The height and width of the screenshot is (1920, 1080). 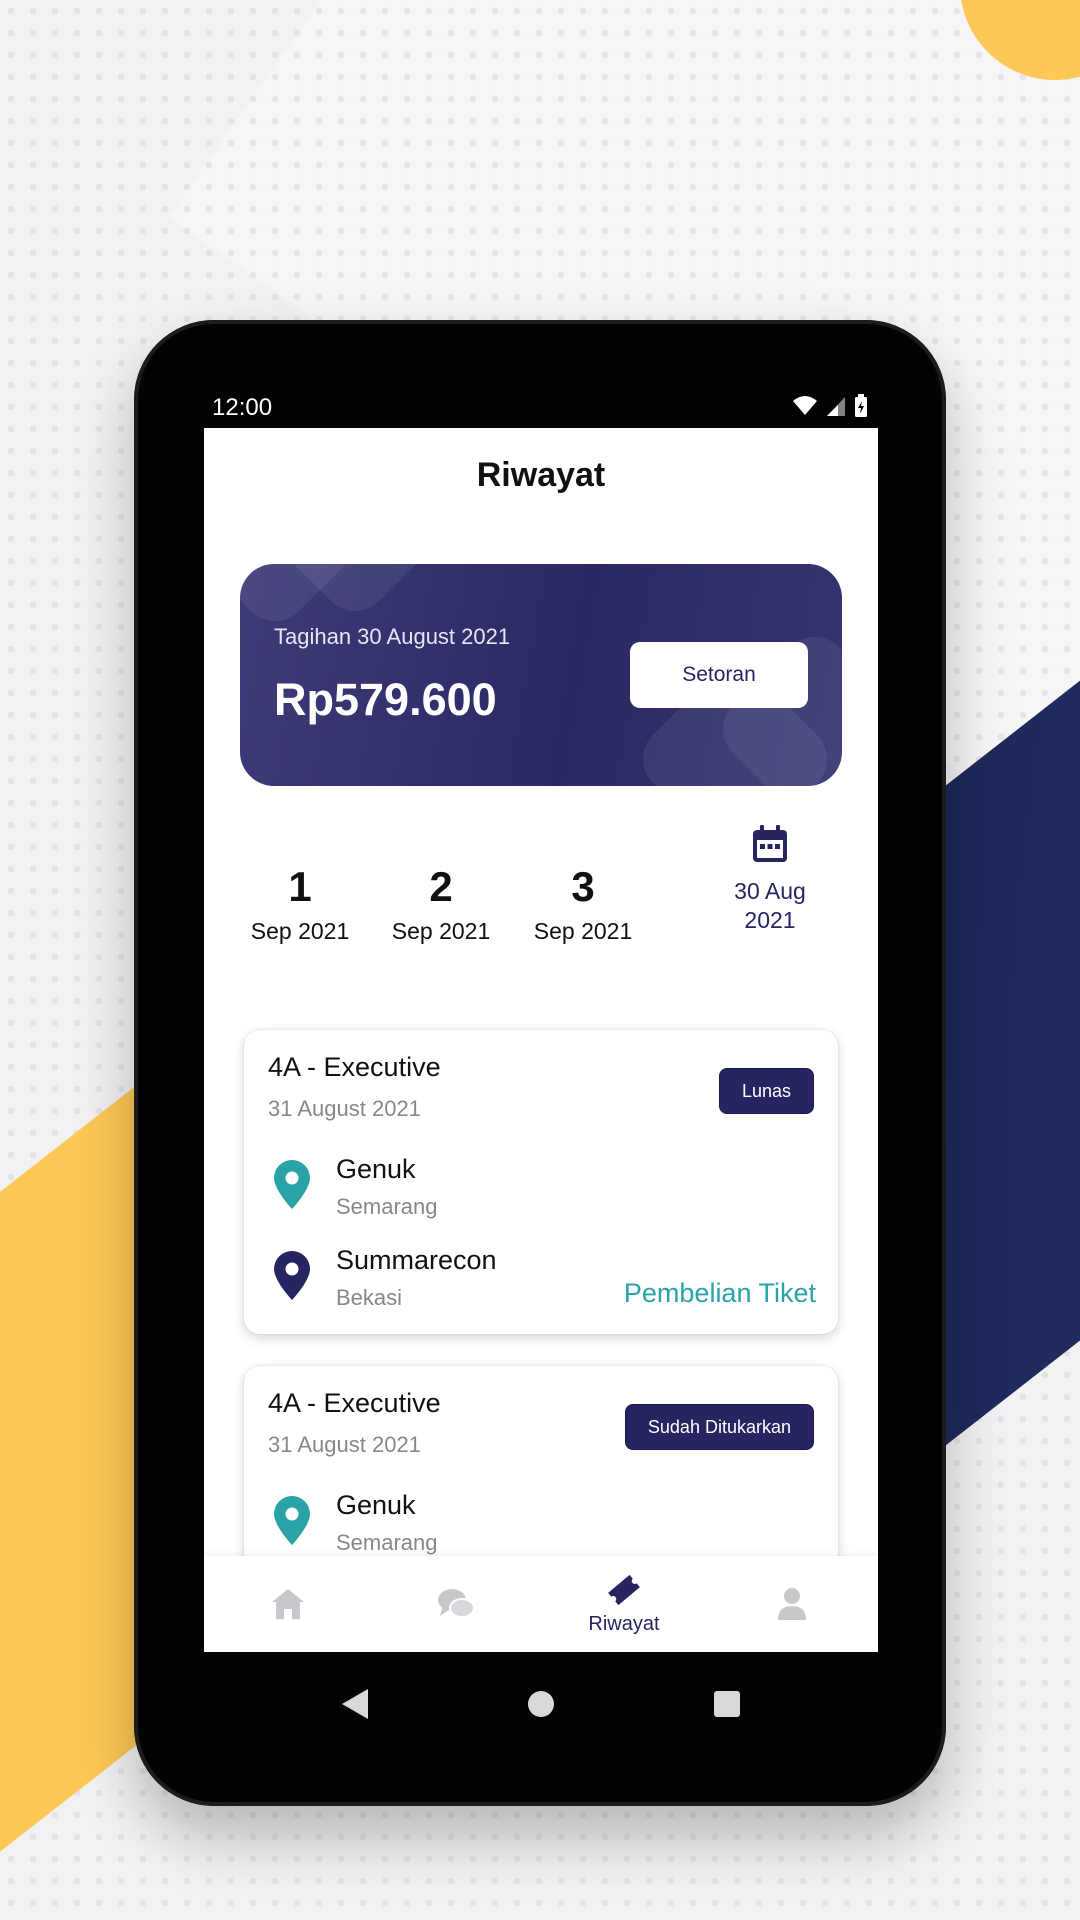 I want to click on stop-name: Summarecon, so click(x=416, y=1260).